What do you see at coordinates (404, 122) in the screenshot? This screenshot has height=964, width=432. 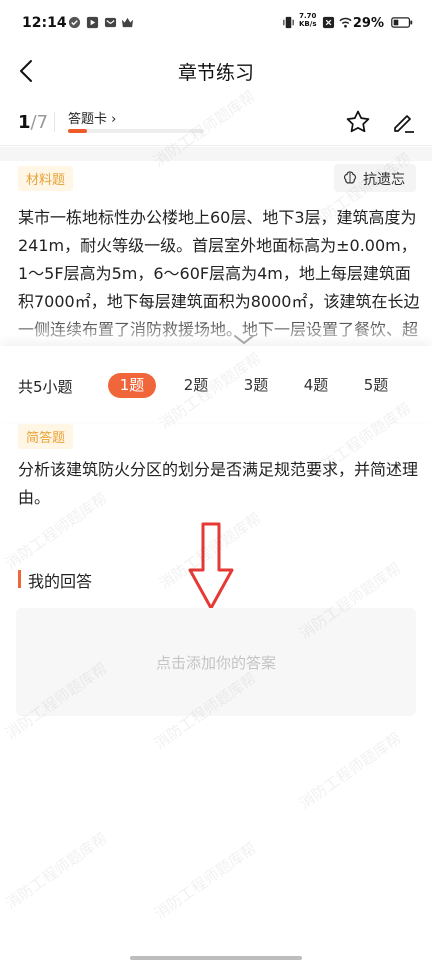 I see `edit-icon` at bounding box center [404, 122].